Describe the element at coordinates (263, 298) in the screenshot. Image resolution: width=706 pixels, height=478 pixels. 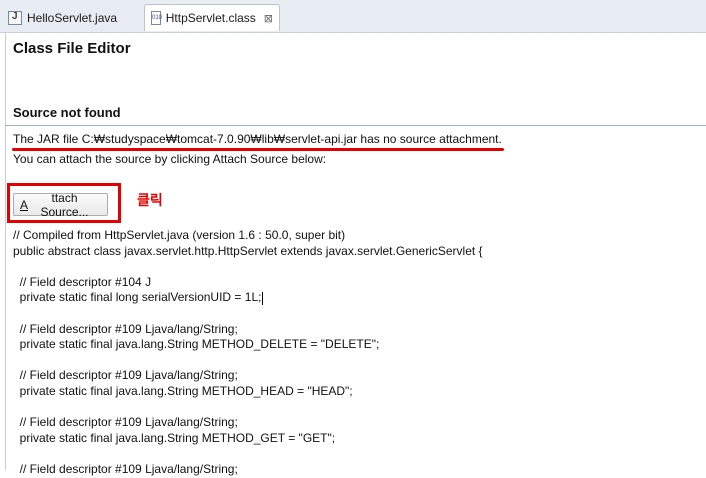
I see `text-cursor` at that location.